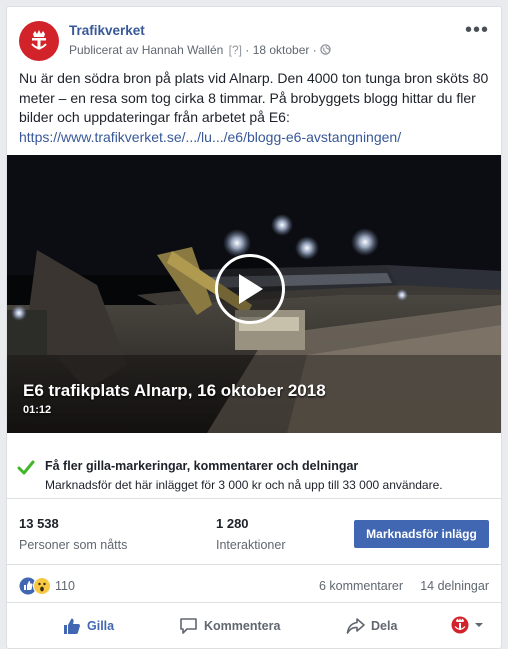 The width and height of the screenshot is (508, 649). What do you see at coordinates (232, 523) in the screenshot?
I see `interactions-value: 1 280` at bounding box center [232, 523].